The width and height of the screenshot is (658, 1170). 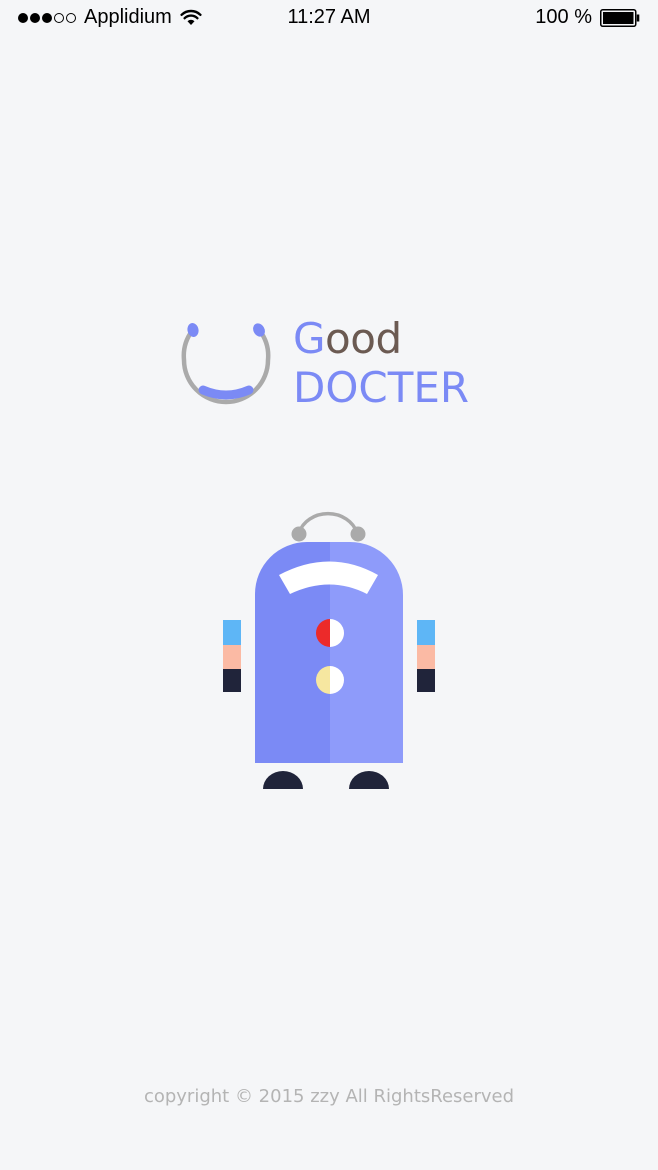 I want to click on logo-line-docter: DOCTER, so click(x=381, y=387).